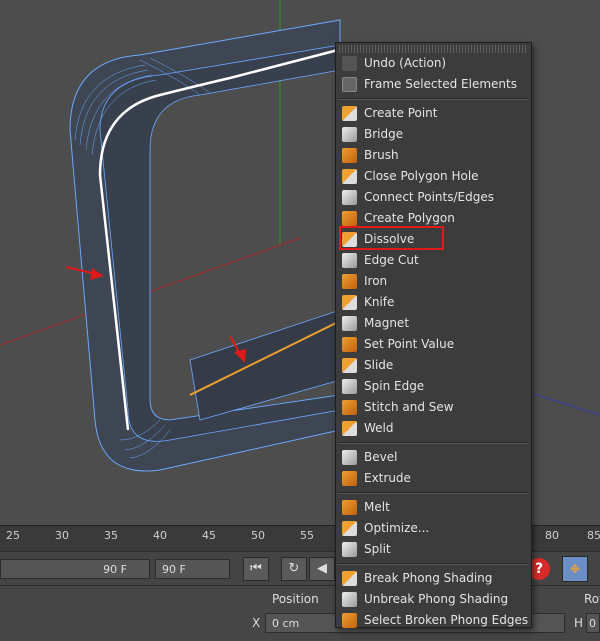  Describe the element at coordinates (387, 478) in the screenshot. I see `menu-item-label: Extrude` at that location.